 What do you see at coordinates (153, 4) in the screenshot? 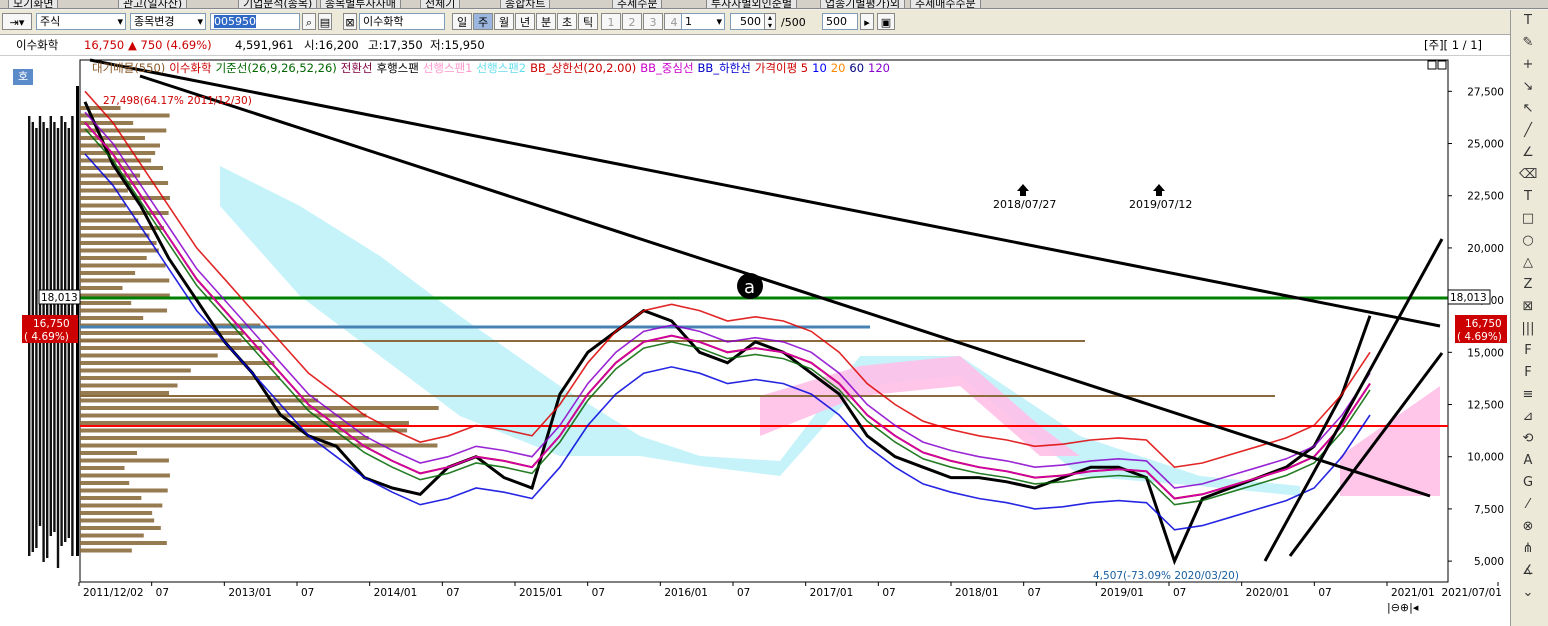
I see `window-tab: 관고(일자산)` at bounding box center [153, 4].